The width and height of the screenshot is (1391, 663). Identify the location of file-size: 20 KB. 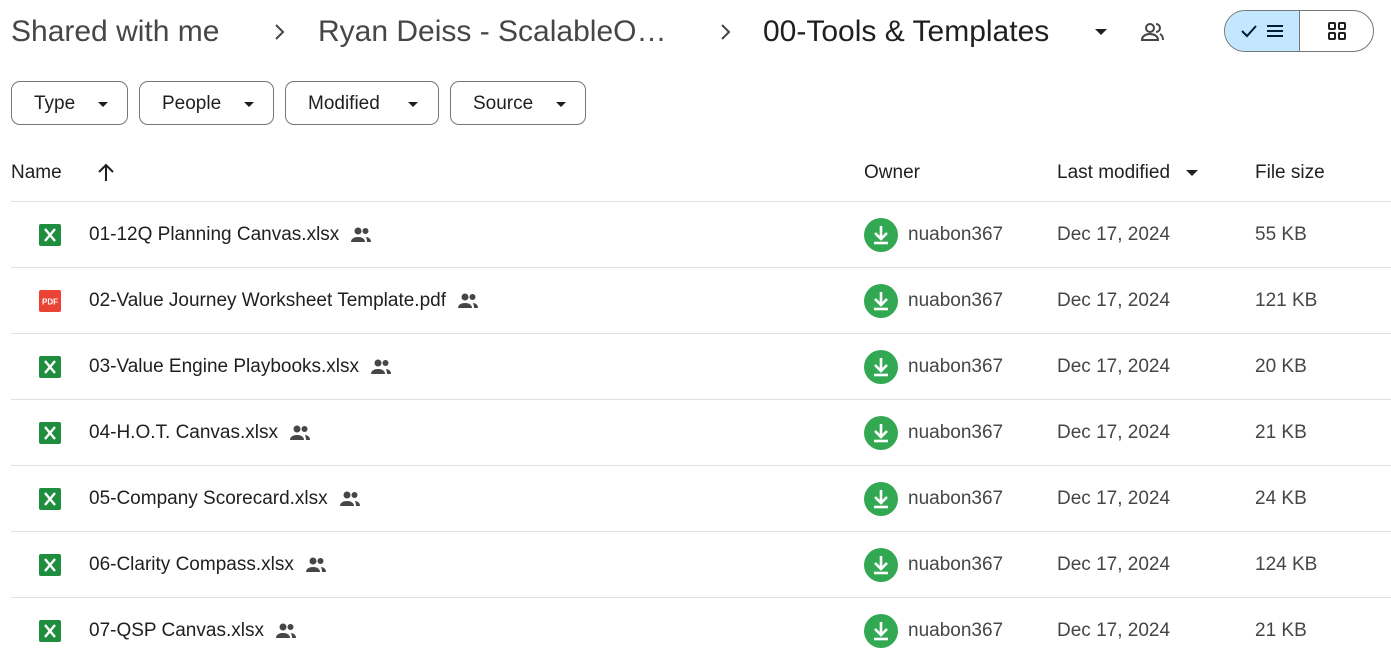
(1281, 366).